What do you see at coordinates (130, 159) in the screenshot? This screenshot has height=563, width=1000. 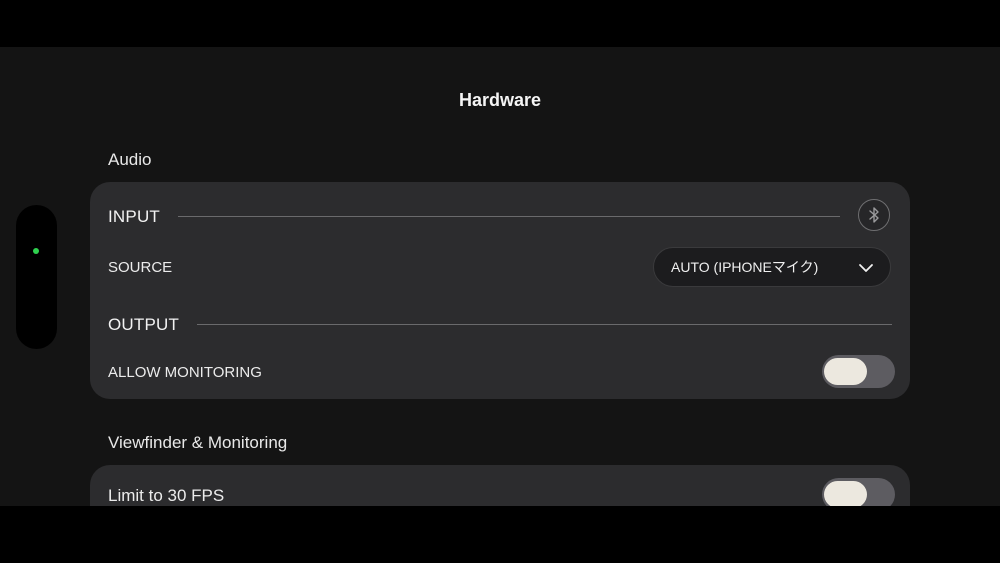 I see `section-label-audio: Audio` at bounding box center [130, 159].